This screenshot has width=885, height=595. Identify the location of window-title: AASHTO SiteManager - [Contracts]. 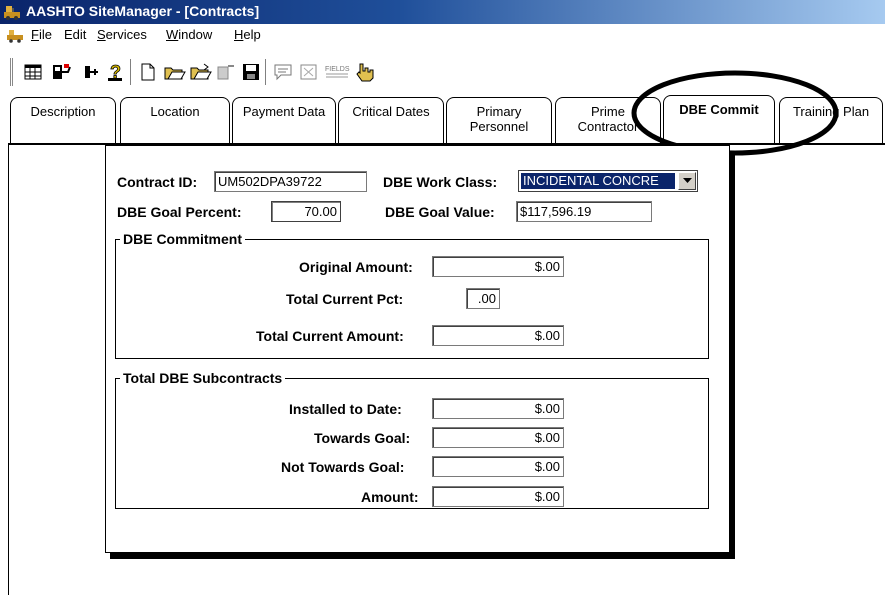
(143, 11).